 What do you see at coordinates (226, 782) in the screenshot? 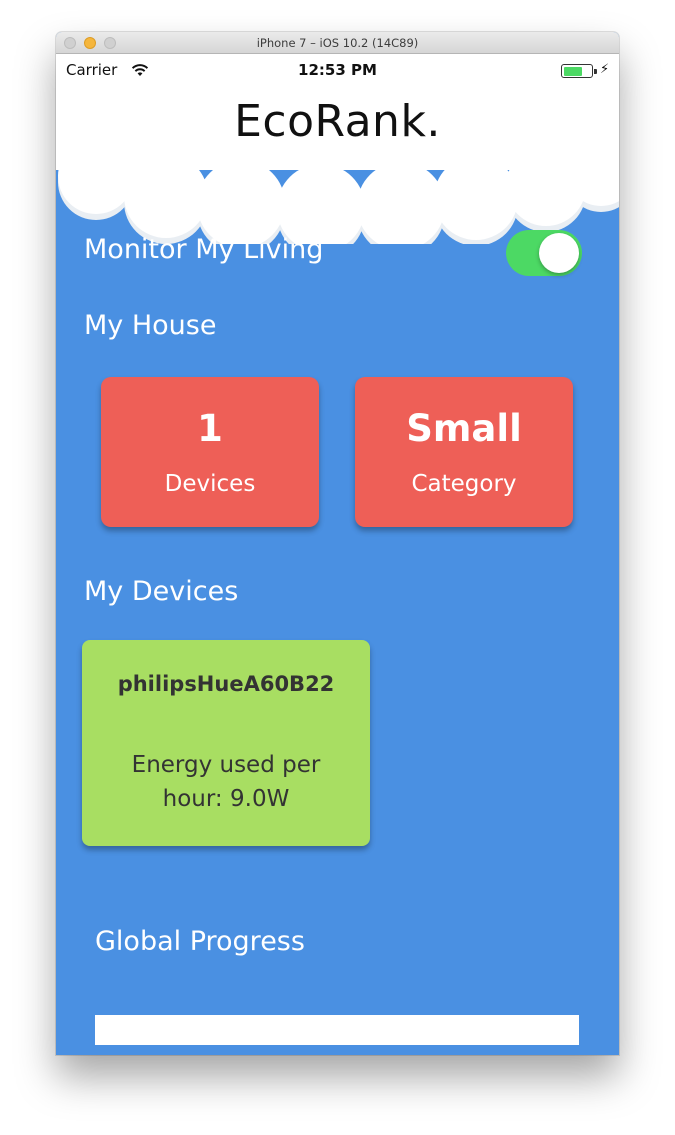
I see `device-energy: Energy used per hour: 9.0W` at bounding box center [226, 782].